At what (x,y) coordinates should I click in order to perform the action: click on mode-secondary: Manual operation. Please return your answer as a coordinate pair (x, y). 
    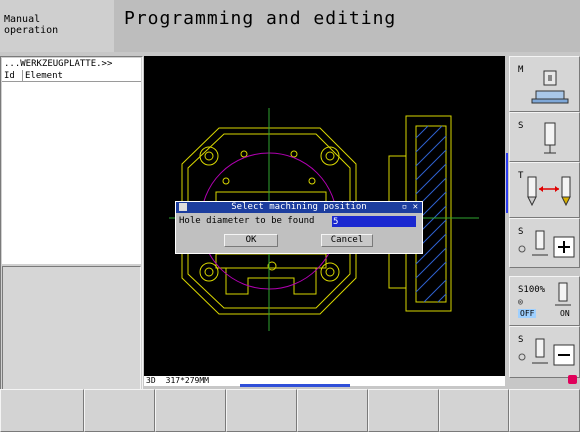
    Looking at the image, I should click on (57, 26).